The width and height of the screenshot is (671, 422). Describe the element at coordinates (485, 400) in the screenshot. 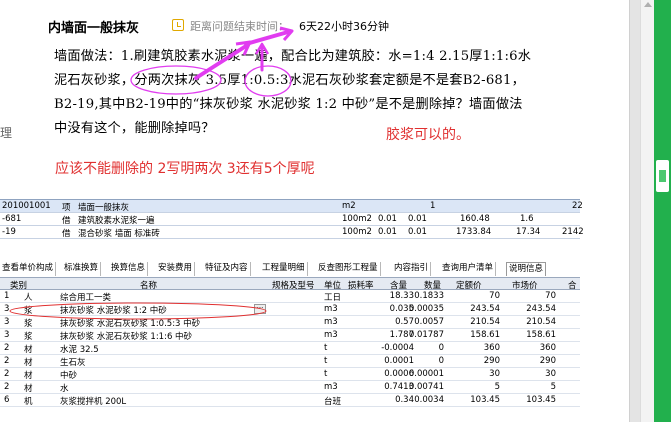

I see `table-cell: 103.45` at that location.